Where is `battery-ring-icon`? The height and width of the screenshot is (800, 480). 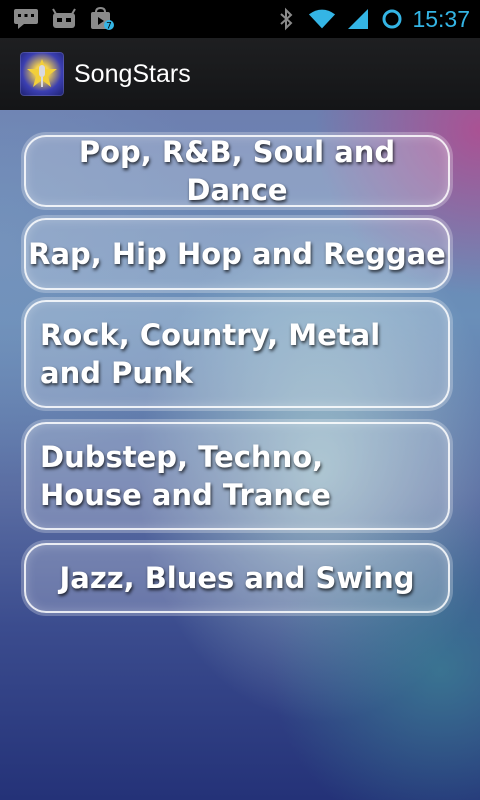
battery-ring-icon is located at coordinates (392, 19).